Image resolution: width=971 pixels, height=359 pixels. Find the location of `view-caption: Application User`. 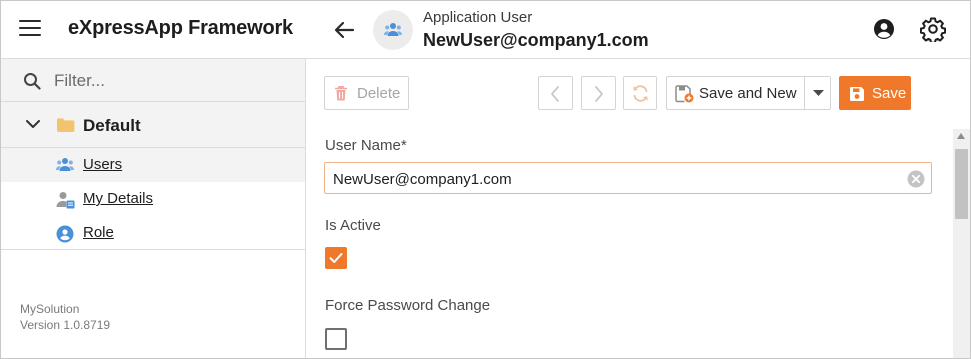

view-caption: Application User is located at coordinates (478, 17).